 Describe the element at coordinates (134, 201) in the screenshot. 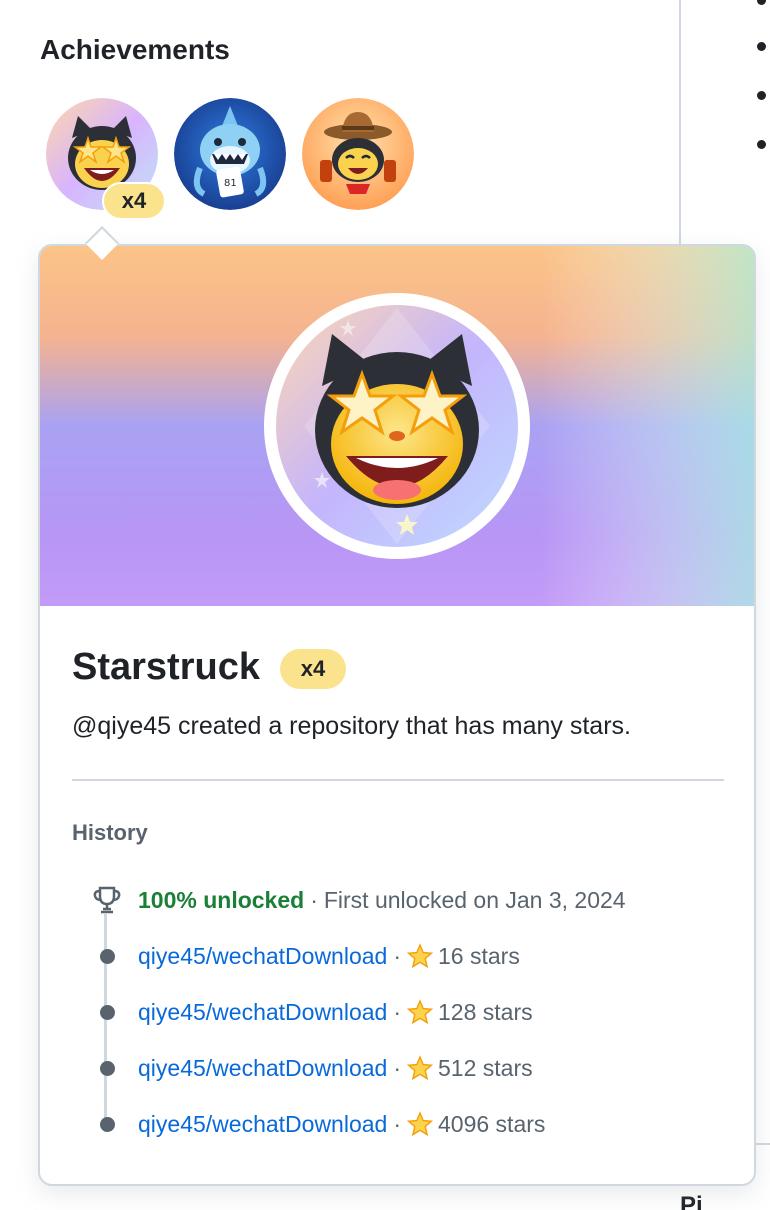

I see `badge-count-pill: x4` at that location.